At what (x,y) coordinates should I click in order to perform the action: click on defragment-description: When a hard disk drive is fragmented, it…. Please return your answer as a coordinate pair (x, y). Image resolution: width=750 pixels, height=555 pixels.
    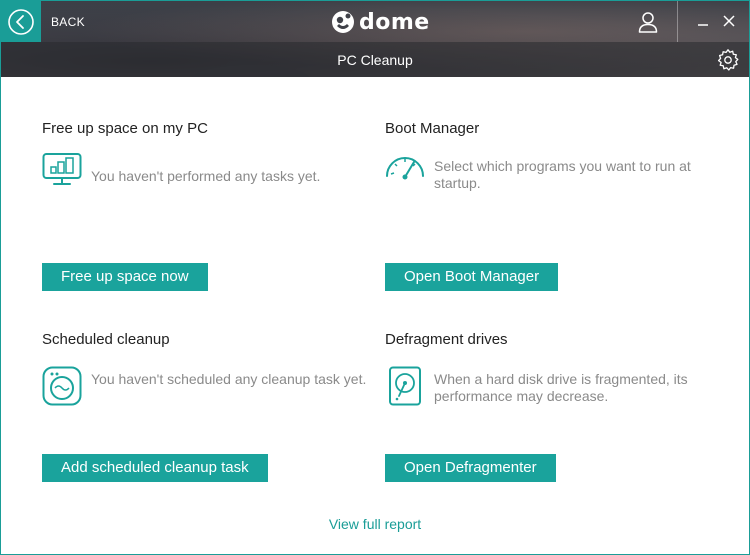
    Looking at the image, I should click on (561, 387).